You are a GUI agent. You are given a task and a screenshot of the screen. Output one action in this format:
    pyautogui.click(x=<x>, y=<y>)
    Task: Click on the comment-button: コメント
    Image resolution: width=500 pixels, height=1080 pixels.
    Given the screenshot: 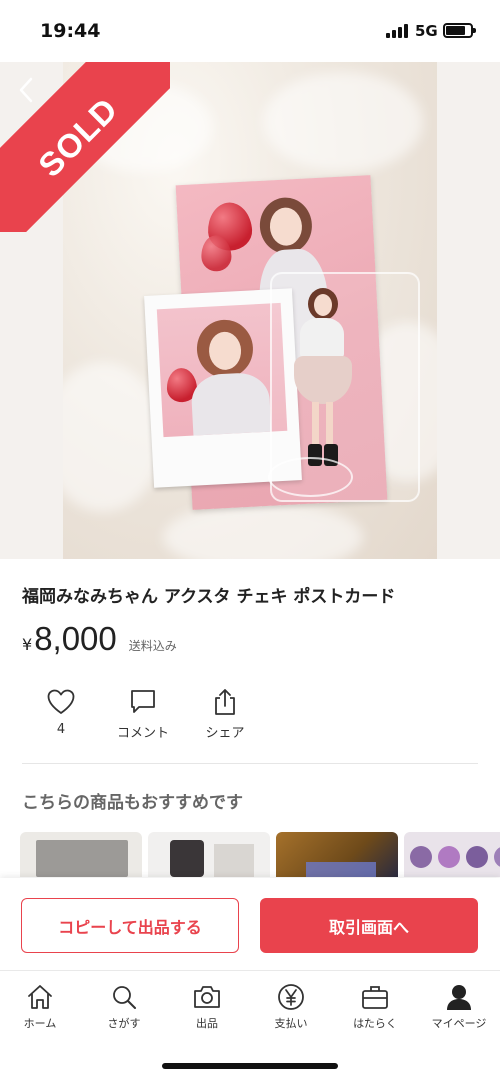 What is the action you would take?
    pyautogui.click(x=143, y=718)
    